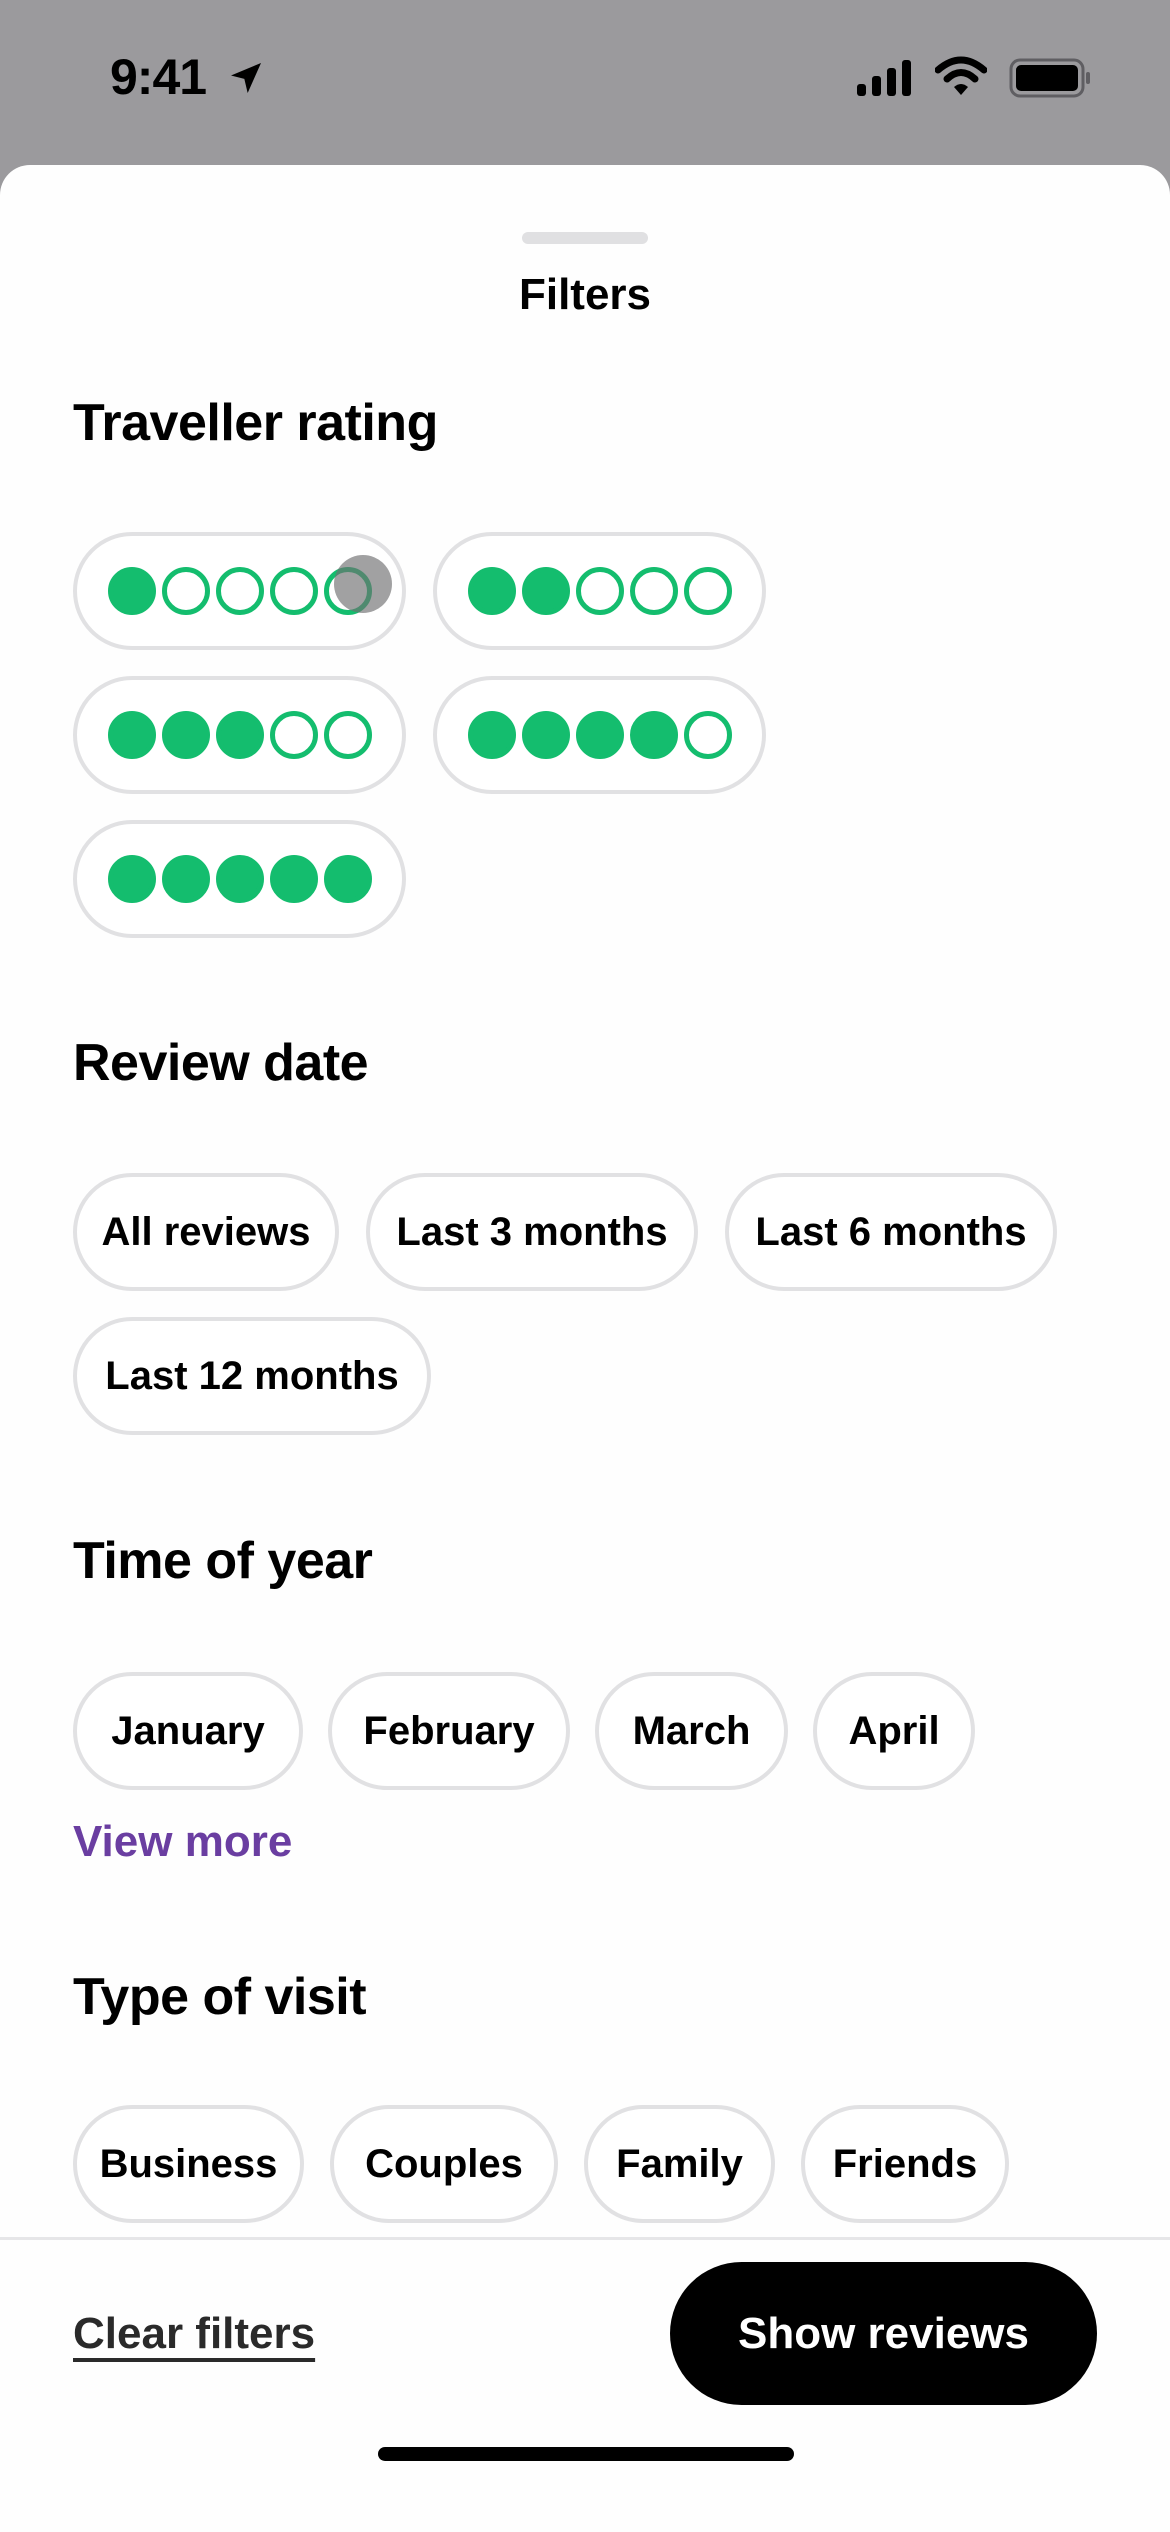 The image size is (1170, 2532). What do you see at coordinates (182, 1842) in the screenshot?
I see `view-more-link: View more` at bounding box center [182, 1842].